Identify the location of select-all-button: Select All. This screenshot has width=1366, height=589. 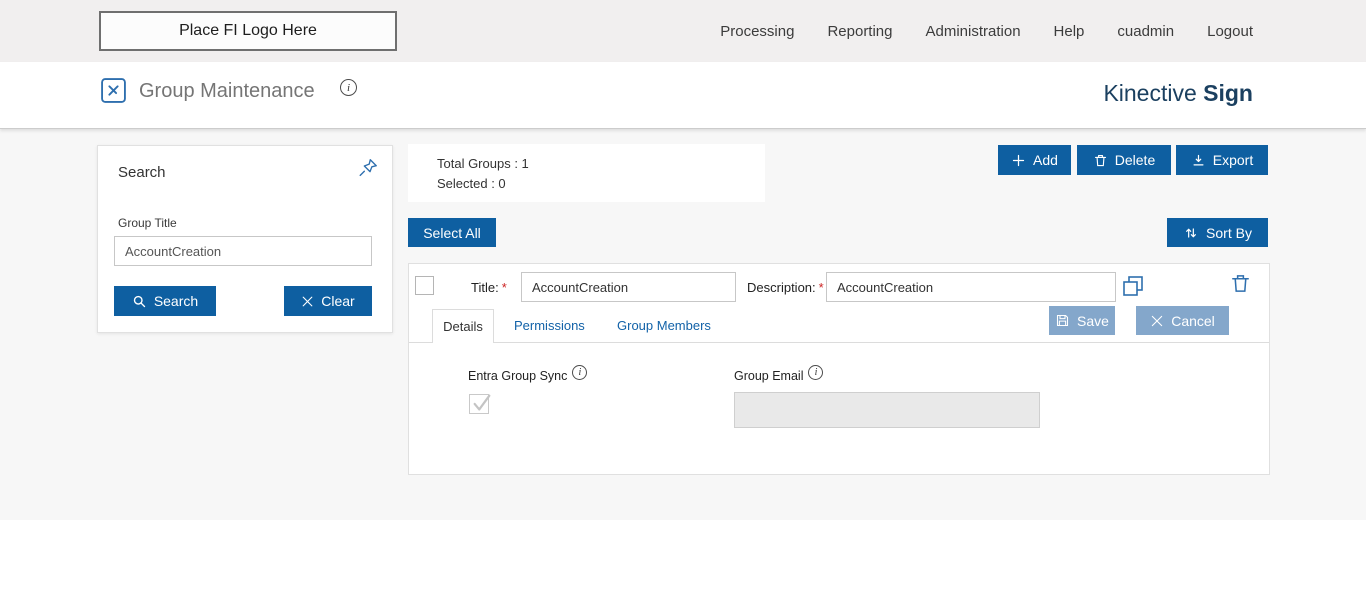
(452, 232).